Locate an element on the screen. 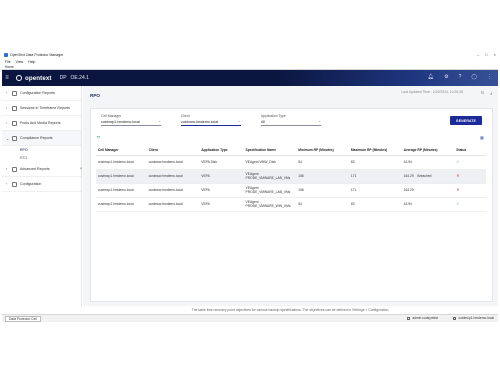 The width and height of the screenshot is (500, 375). sidebar-item-label: Advanced Reports is located at coordinates (35, 169).